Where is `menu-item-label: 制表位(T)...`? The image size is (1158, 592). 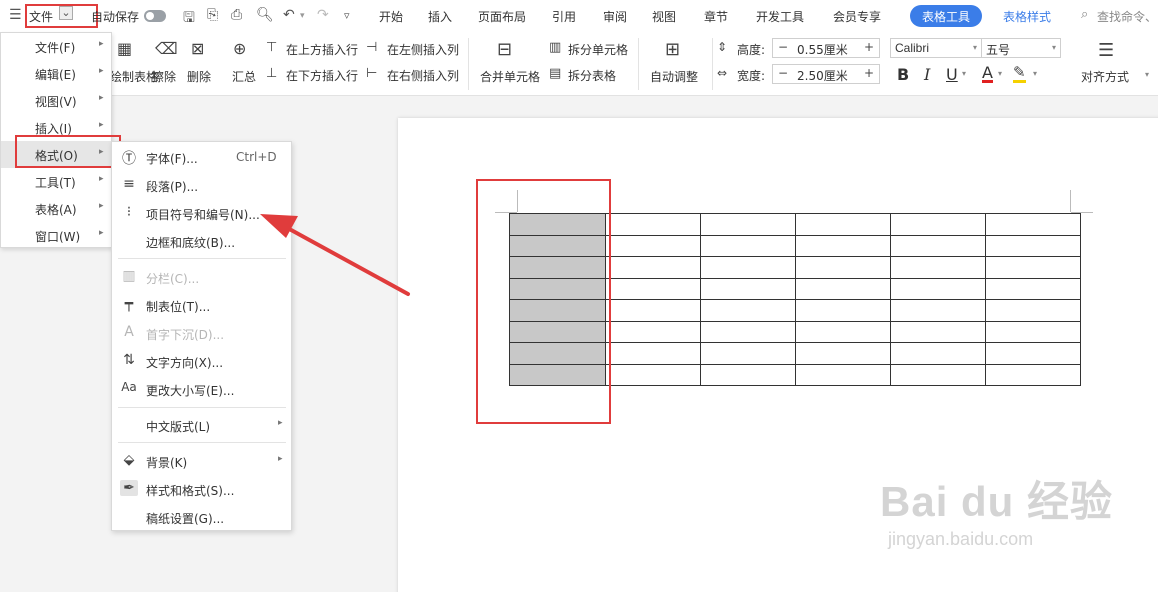
menu-item-label: 制表位(T)... is located at coordinates (178, 306).